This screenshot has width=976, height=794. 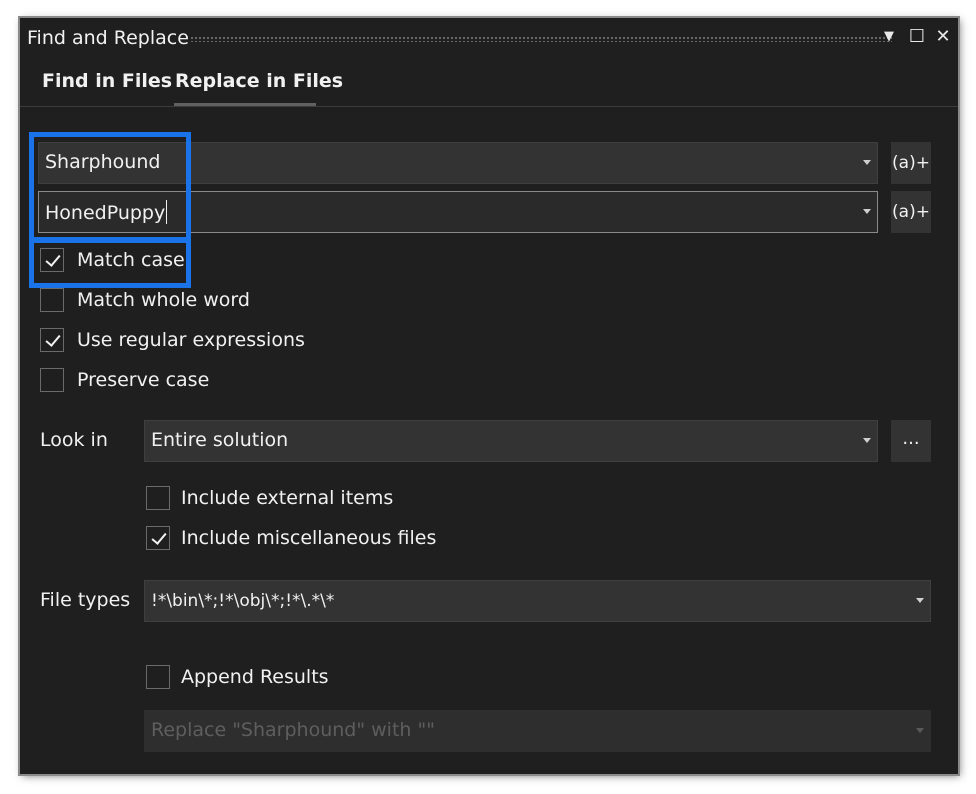 What do you see at coordinates (889, 37) in the screenshot?
I see `window-menu-dropdown-icon: ▼` at bounding box center [889, 37].